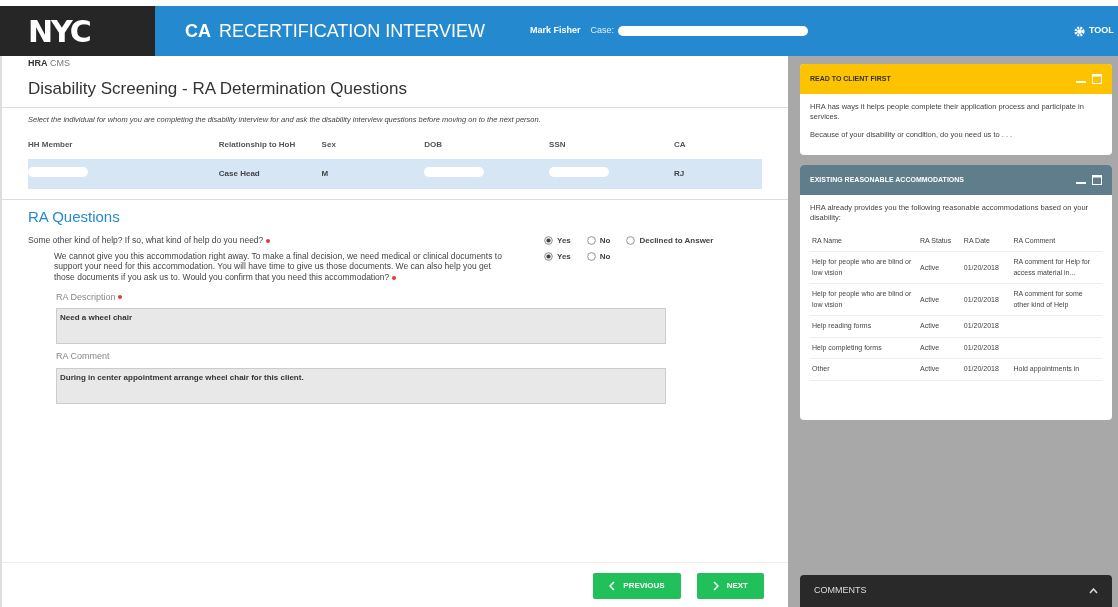 This screenshot has height=607, width=1118. Describe the element at coordinates (841, 591) in the screenshot. I see `comments-title: COMMENTS` at that location.